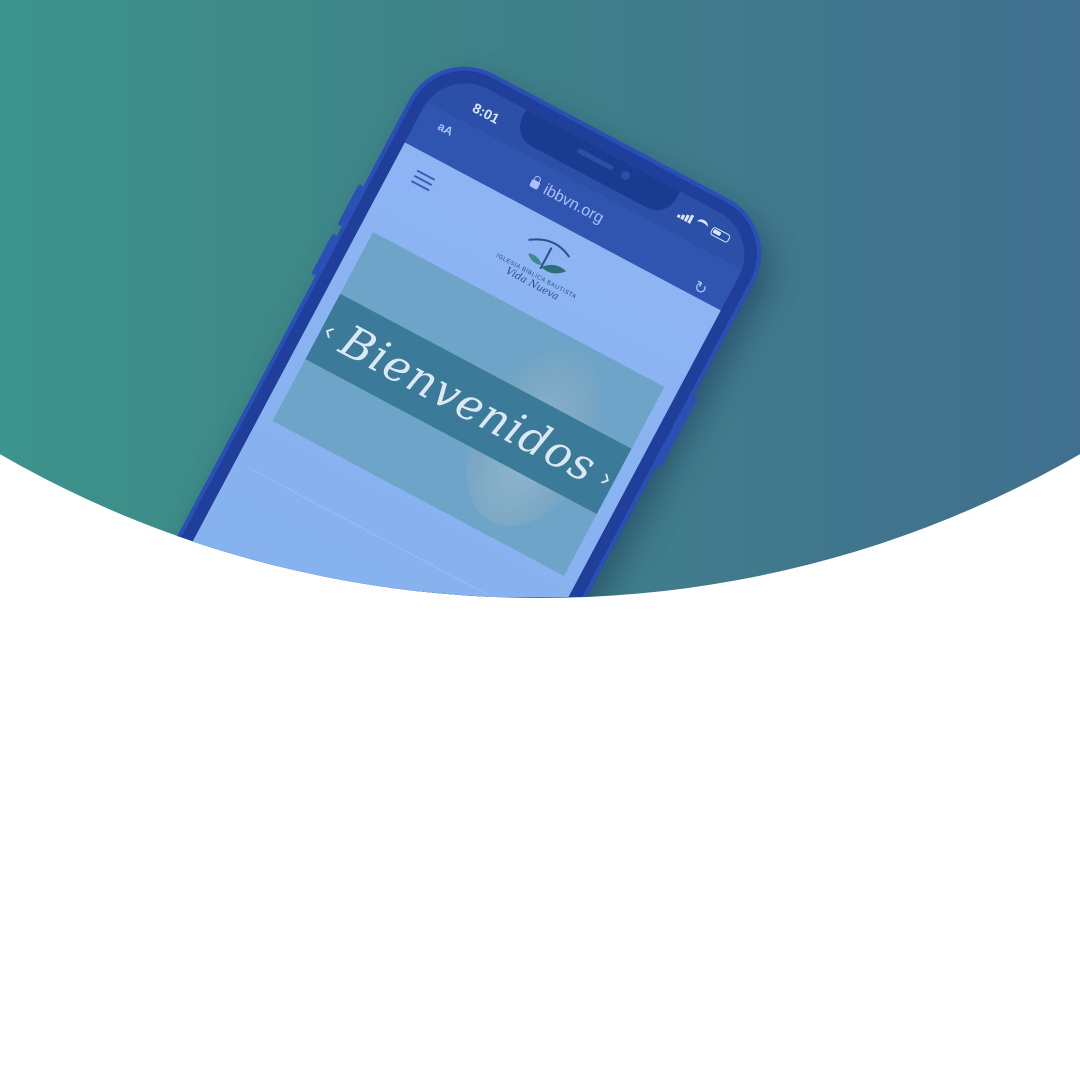 The height and width of the screenshot is (1081, 1080). What do you see at coordinates (720, 234) in the screenshot?
I see `battery-icon` at bounding box center [720, 234].